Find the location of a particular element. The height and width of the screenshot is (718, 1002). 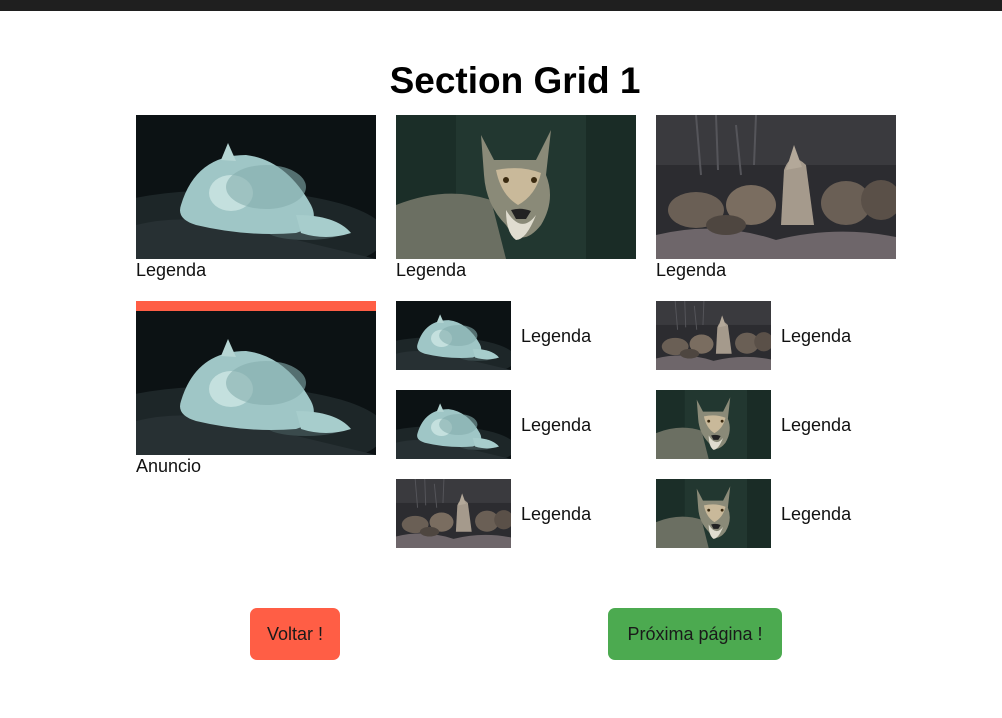

large-card-caption-3: Legenda is located at coordinates (691, 270).